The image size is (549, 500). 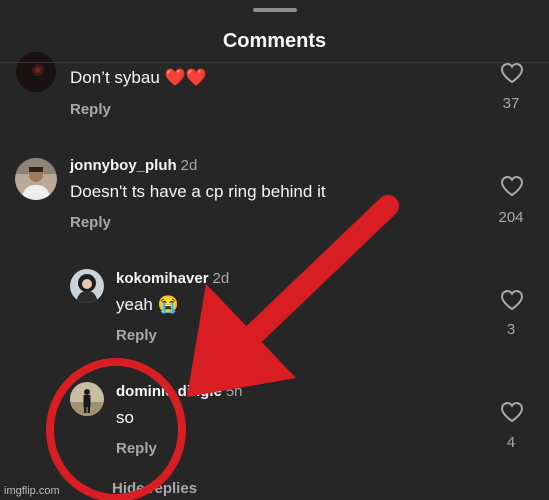 I want to click on figure-avatar-icon, so click(x=87, y=399).